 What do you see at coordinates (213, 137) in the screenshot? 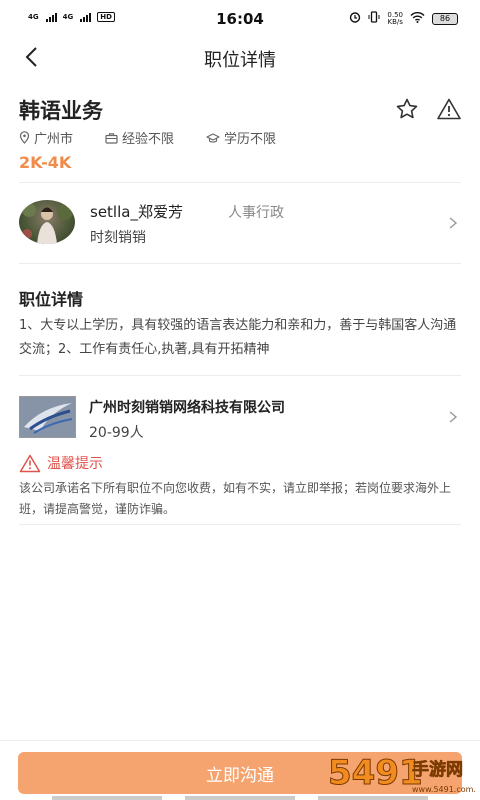
I see `graduation-cap-icon` at bounding box center [213, 137].